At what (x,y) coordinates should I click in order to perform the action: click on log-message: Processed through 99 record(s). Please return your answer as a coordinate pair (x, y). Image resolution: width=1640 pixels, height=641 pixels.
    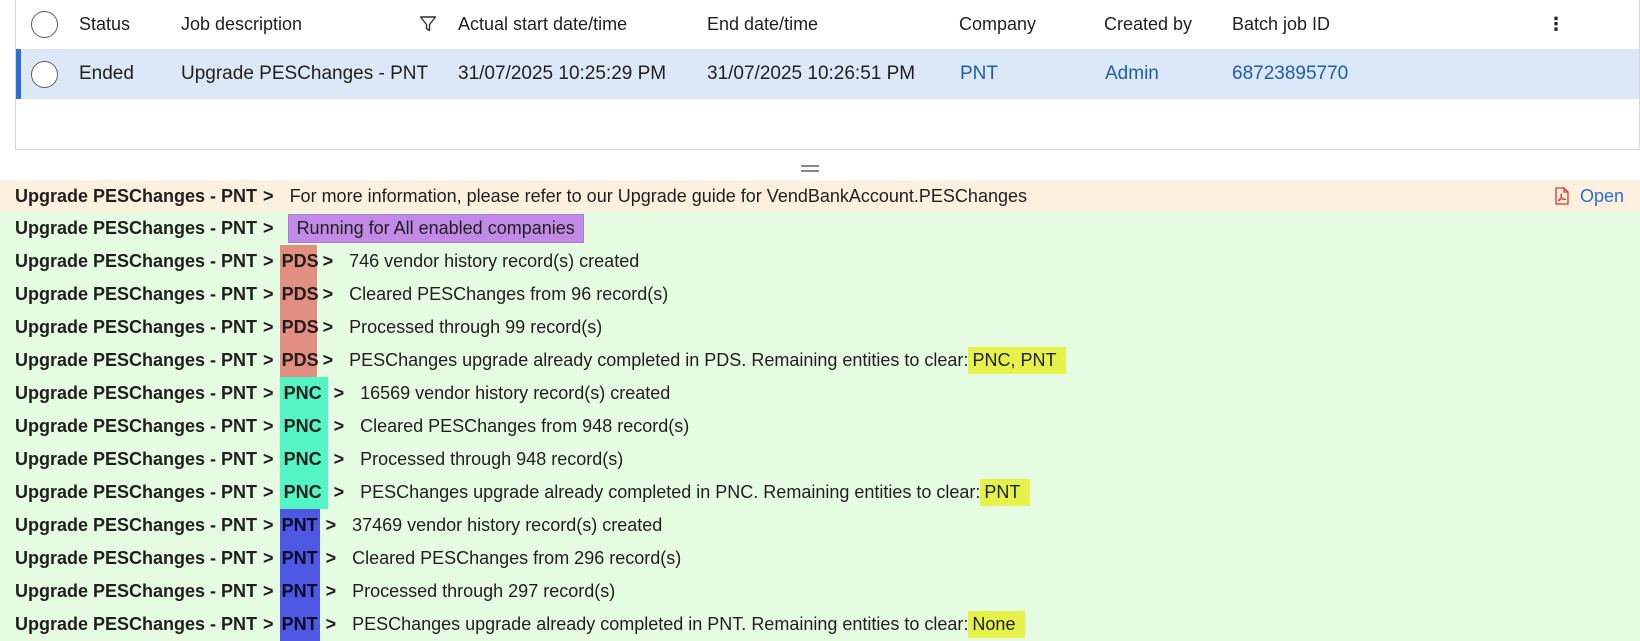
    Looking at the image, I should click on (476, 327).